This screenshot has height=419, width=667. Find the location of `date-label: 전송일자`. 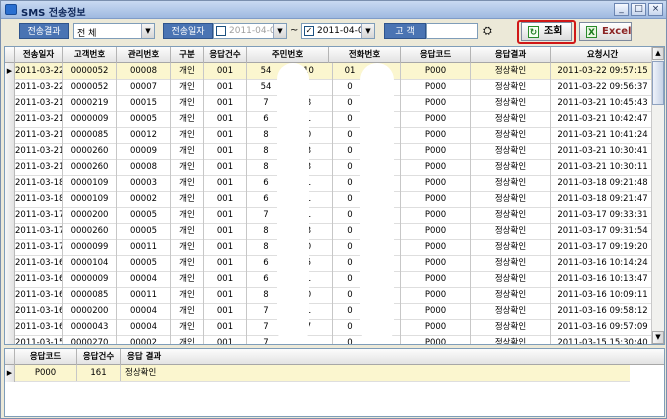

date-label: 전송일자 is located at coordinates (188, 31).